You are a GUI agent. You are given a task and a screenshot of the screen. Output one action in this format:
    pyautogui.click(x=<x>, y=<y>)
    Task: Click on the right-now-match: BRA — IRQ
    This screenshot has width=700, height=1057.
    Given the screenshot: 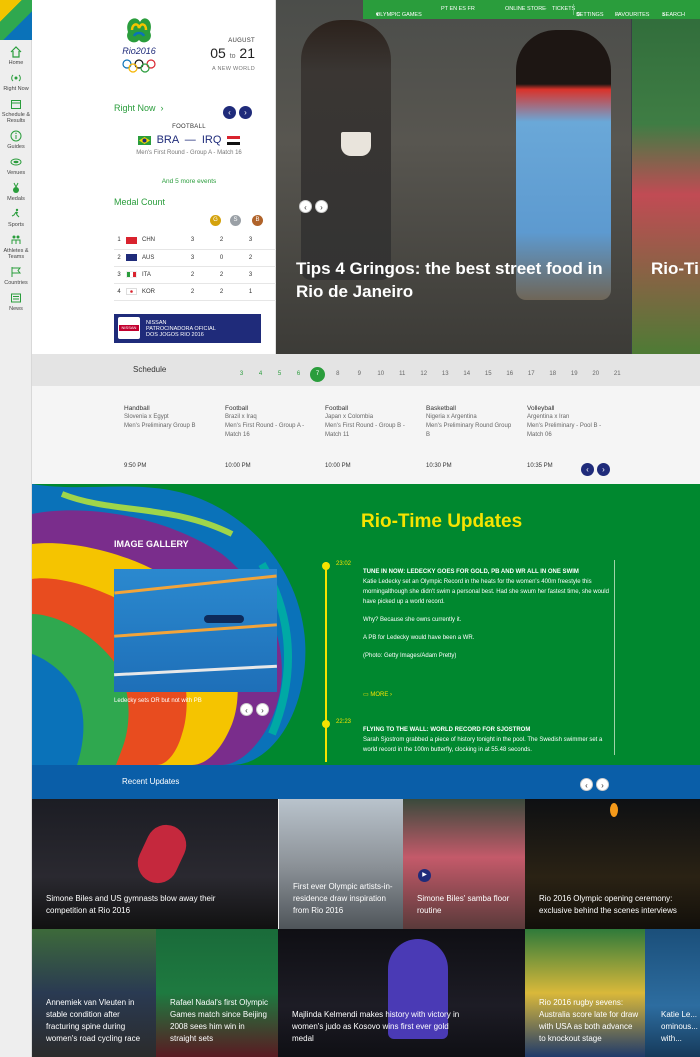 What is the action you would take?
    pyautogui.click(x=189, y=140)
    